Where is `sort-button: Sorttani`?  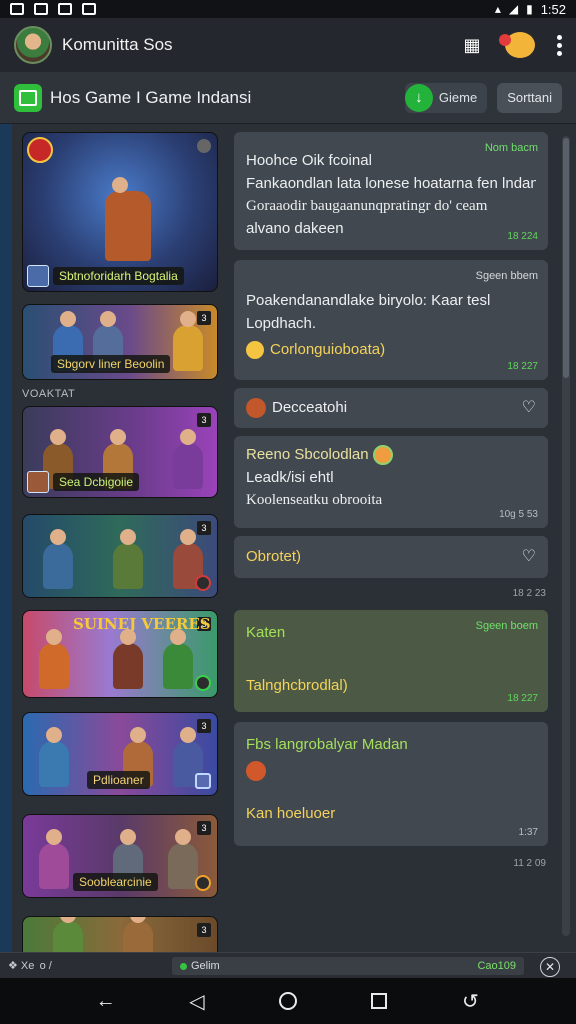 sort-button: Sorttani is located at coordinates (529, 97).